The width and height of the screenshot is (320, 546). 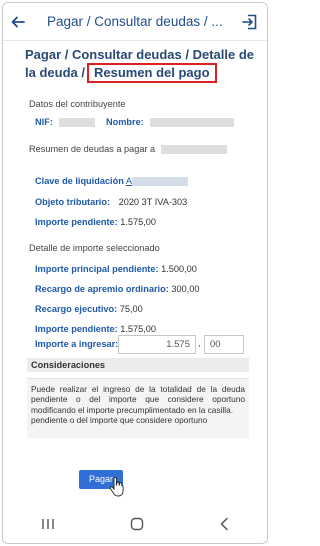 What do you see at coordinates (76, 222) in the screenshot?
I see `summary-importe-label: Importe pendiente:` at bounding box center [76, 222].